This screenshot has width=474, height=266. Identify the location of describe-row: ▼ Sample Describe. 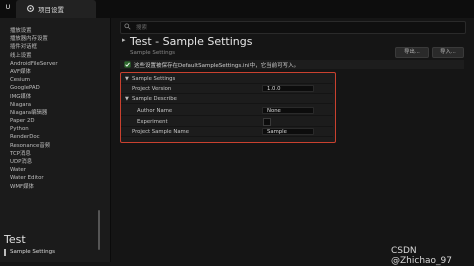
(227, 99).